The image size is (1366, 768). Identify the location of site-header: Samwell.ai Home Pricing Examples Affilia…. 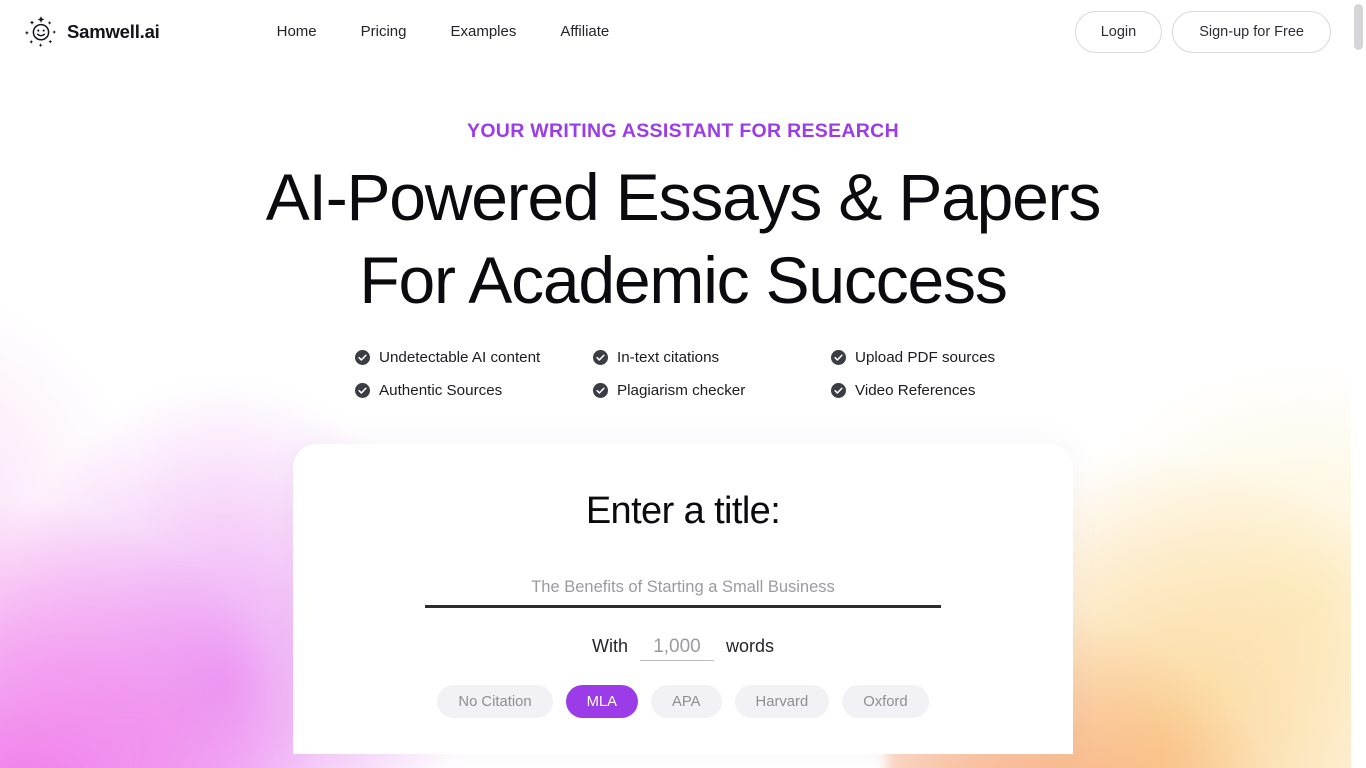
(683, 31).